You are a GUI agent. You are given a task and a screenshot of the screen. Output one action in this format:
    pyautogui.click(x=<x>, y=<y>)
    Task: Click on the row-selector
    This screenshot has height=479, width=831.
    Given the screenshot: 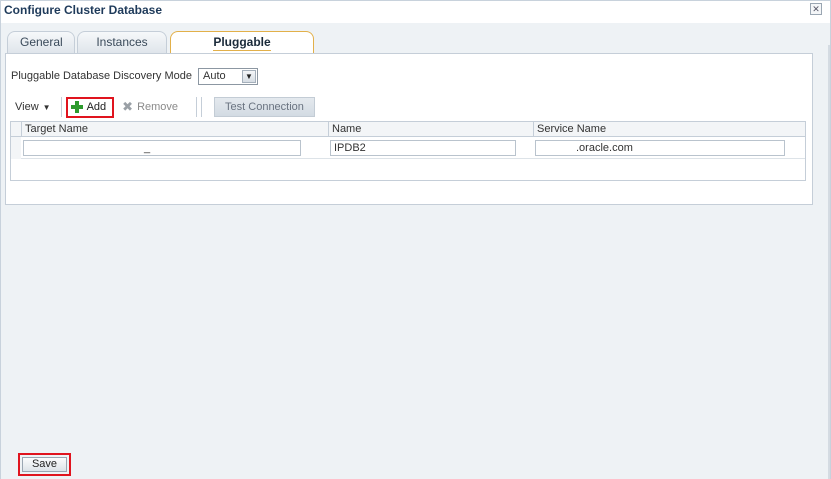 What is the action you would take?
    pyautogui.click(x=16, y=148)
    